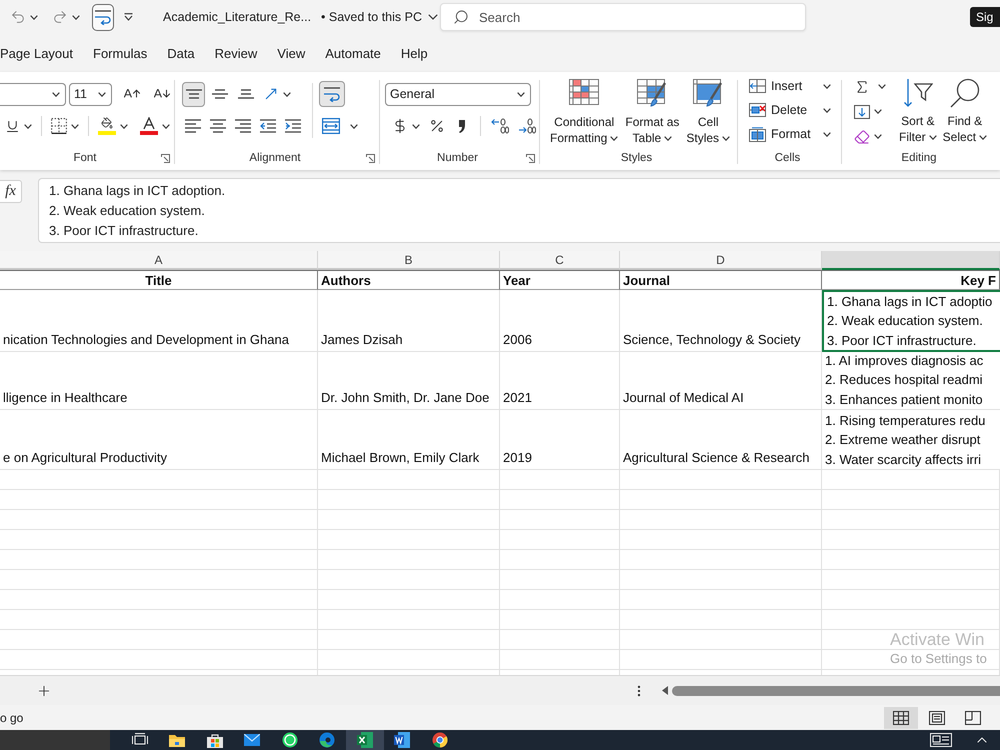 This screenshot has height=750, width=1000. What do you see at coordinates (120, 55) in the screenshot?
I see `ribbon-tab: Formulas` at bounding box center [120, 55].